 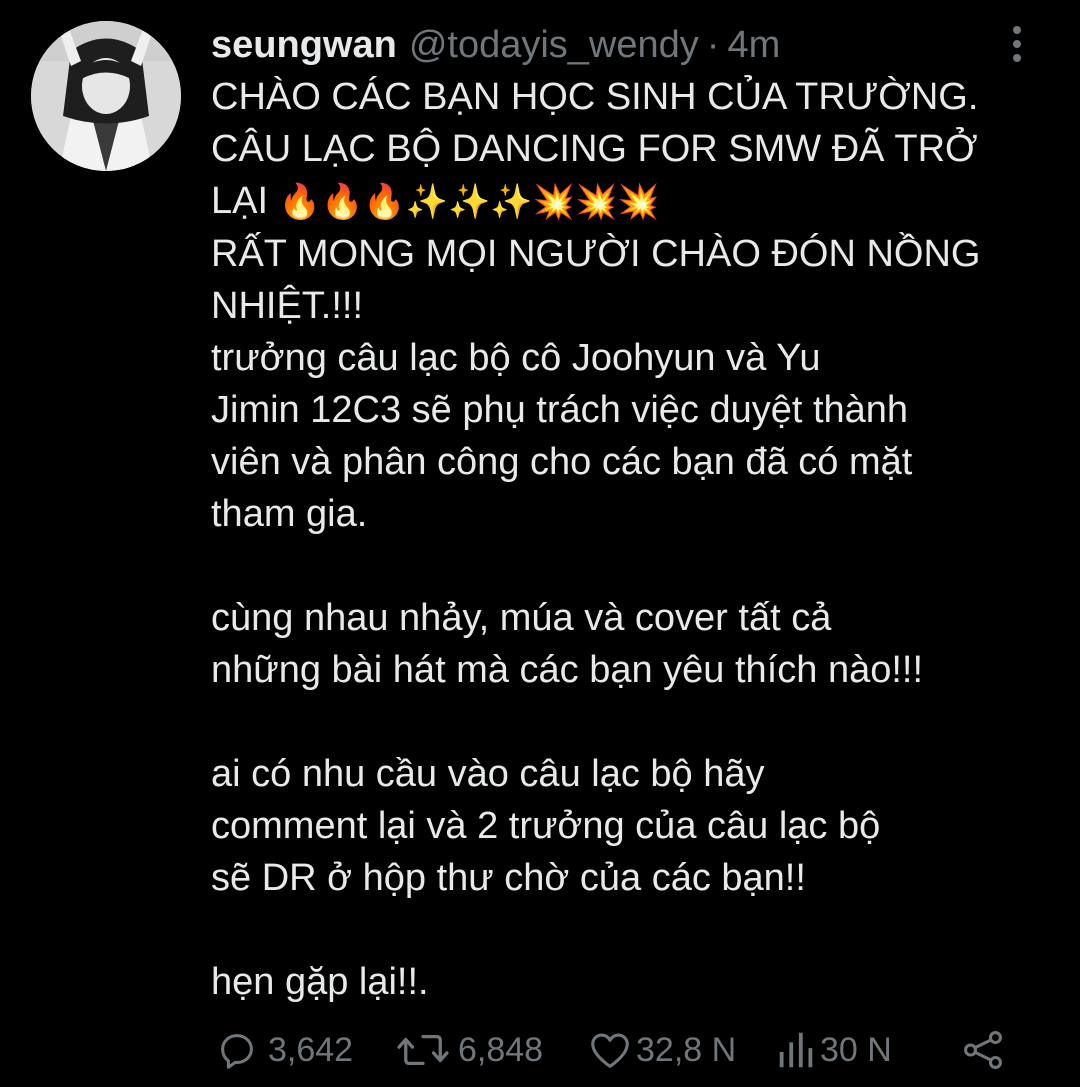 What do you see at coordinates (304, 45) in the screenshot?
I see `display-name: seungwan` at bounding box center [304, 45].